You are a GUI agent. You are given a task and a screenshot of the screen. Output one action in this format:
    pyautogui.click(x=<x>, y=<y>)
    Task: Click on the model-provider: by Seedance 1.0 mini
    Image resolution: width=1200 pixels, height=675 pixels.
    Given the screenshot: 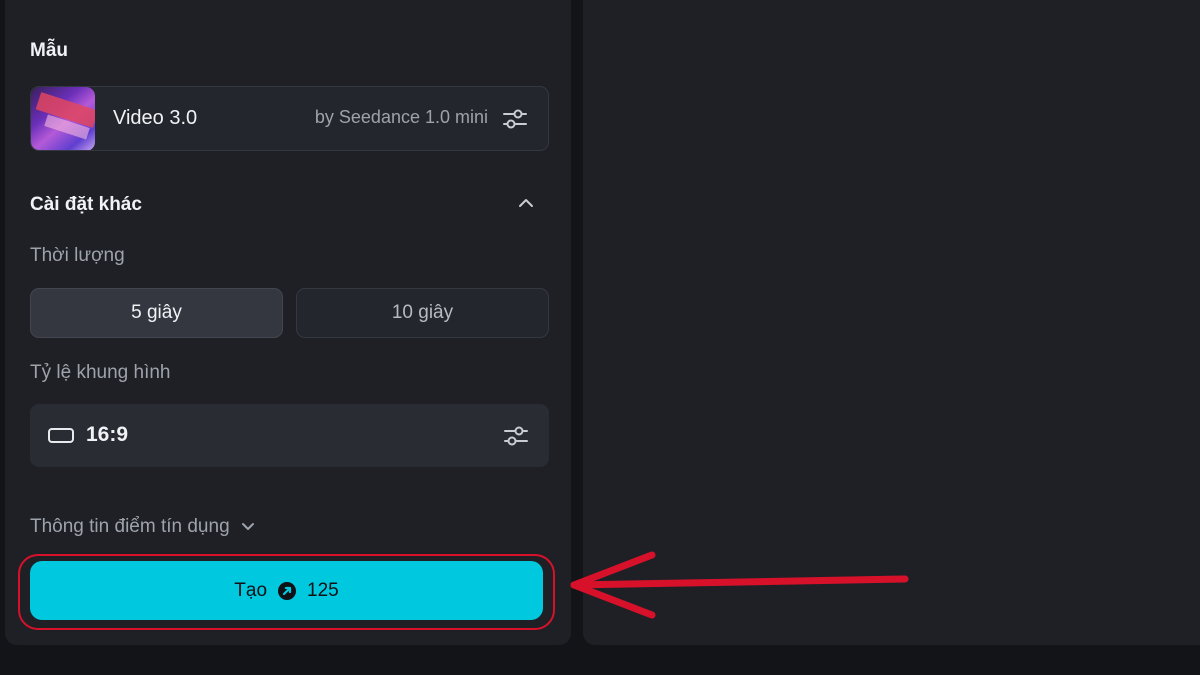 What is the action you would take?
    pyautogui.click(x=401, y=117)
    